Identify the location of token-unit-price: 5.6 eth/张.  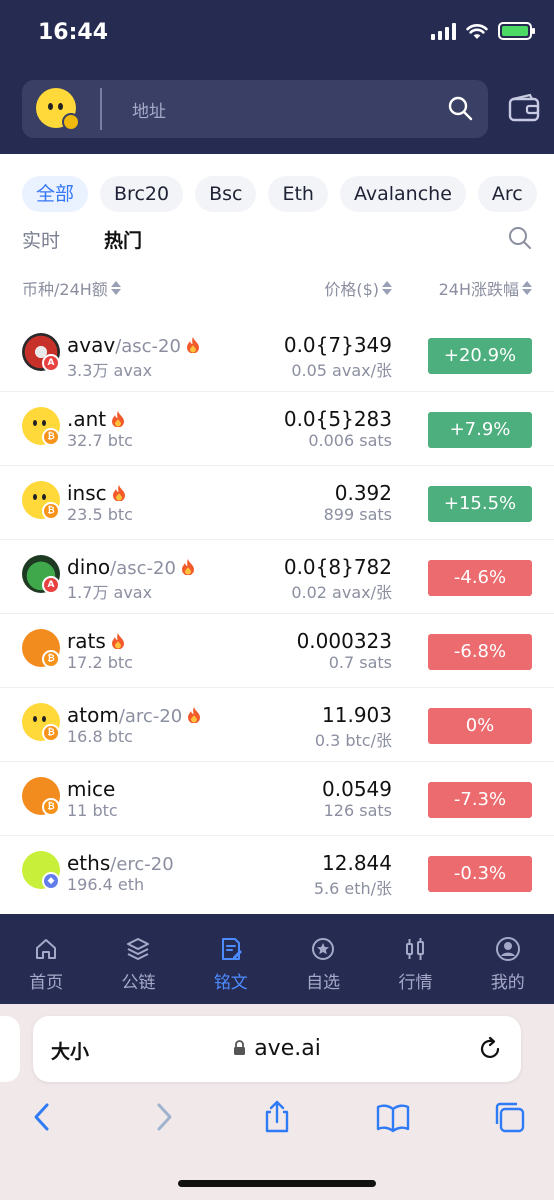
(352, 888).